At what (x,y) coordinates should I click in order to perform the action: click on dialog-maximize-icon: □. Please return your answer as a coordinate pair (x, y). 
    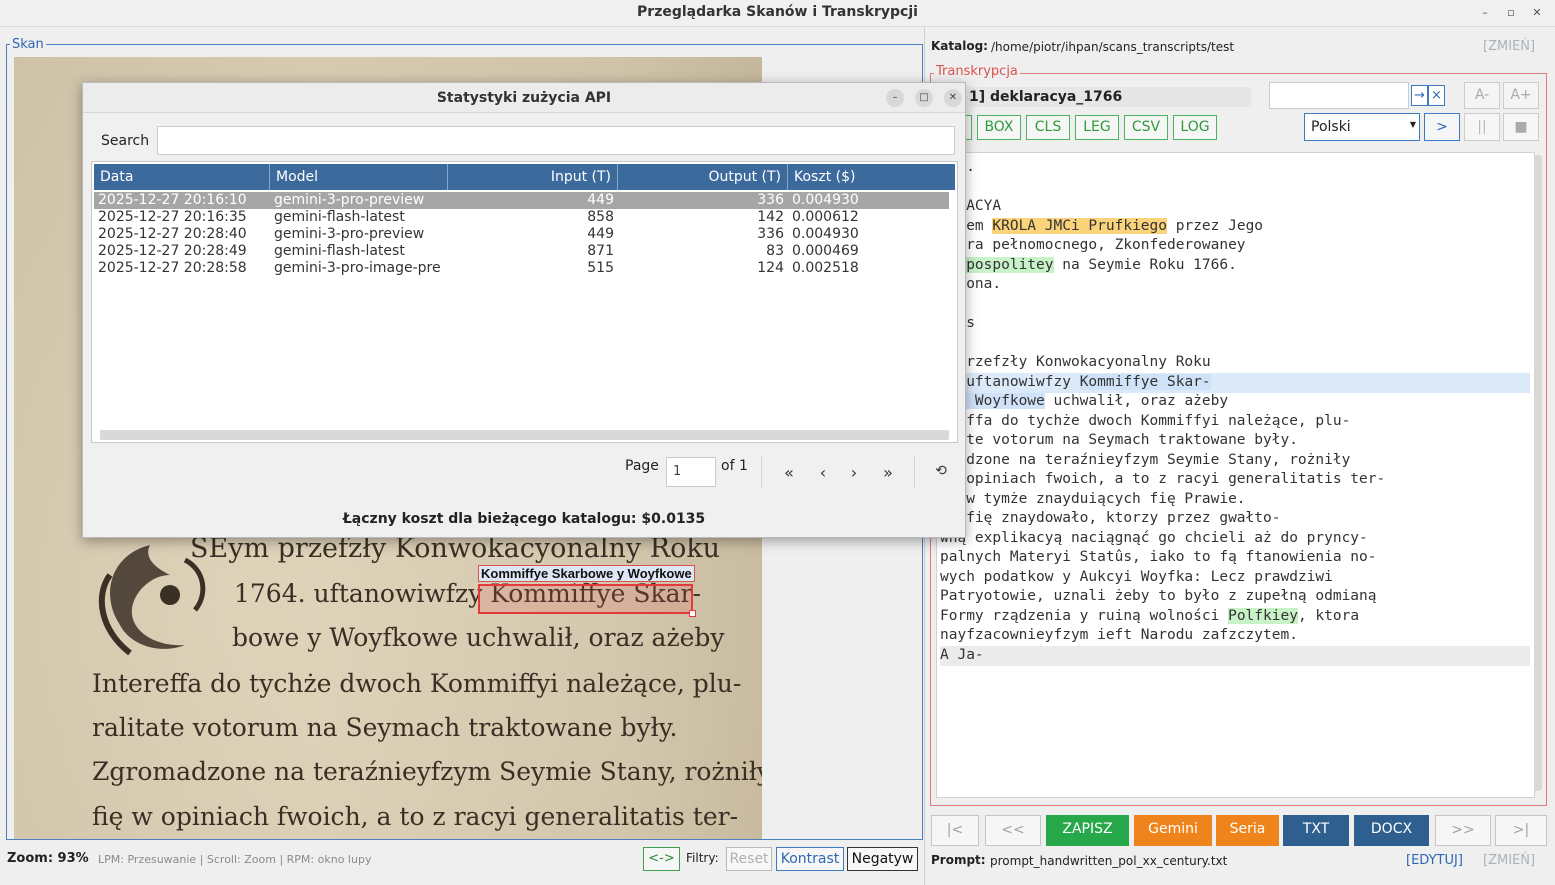
    Looking at the image, I should click on (924, 98).